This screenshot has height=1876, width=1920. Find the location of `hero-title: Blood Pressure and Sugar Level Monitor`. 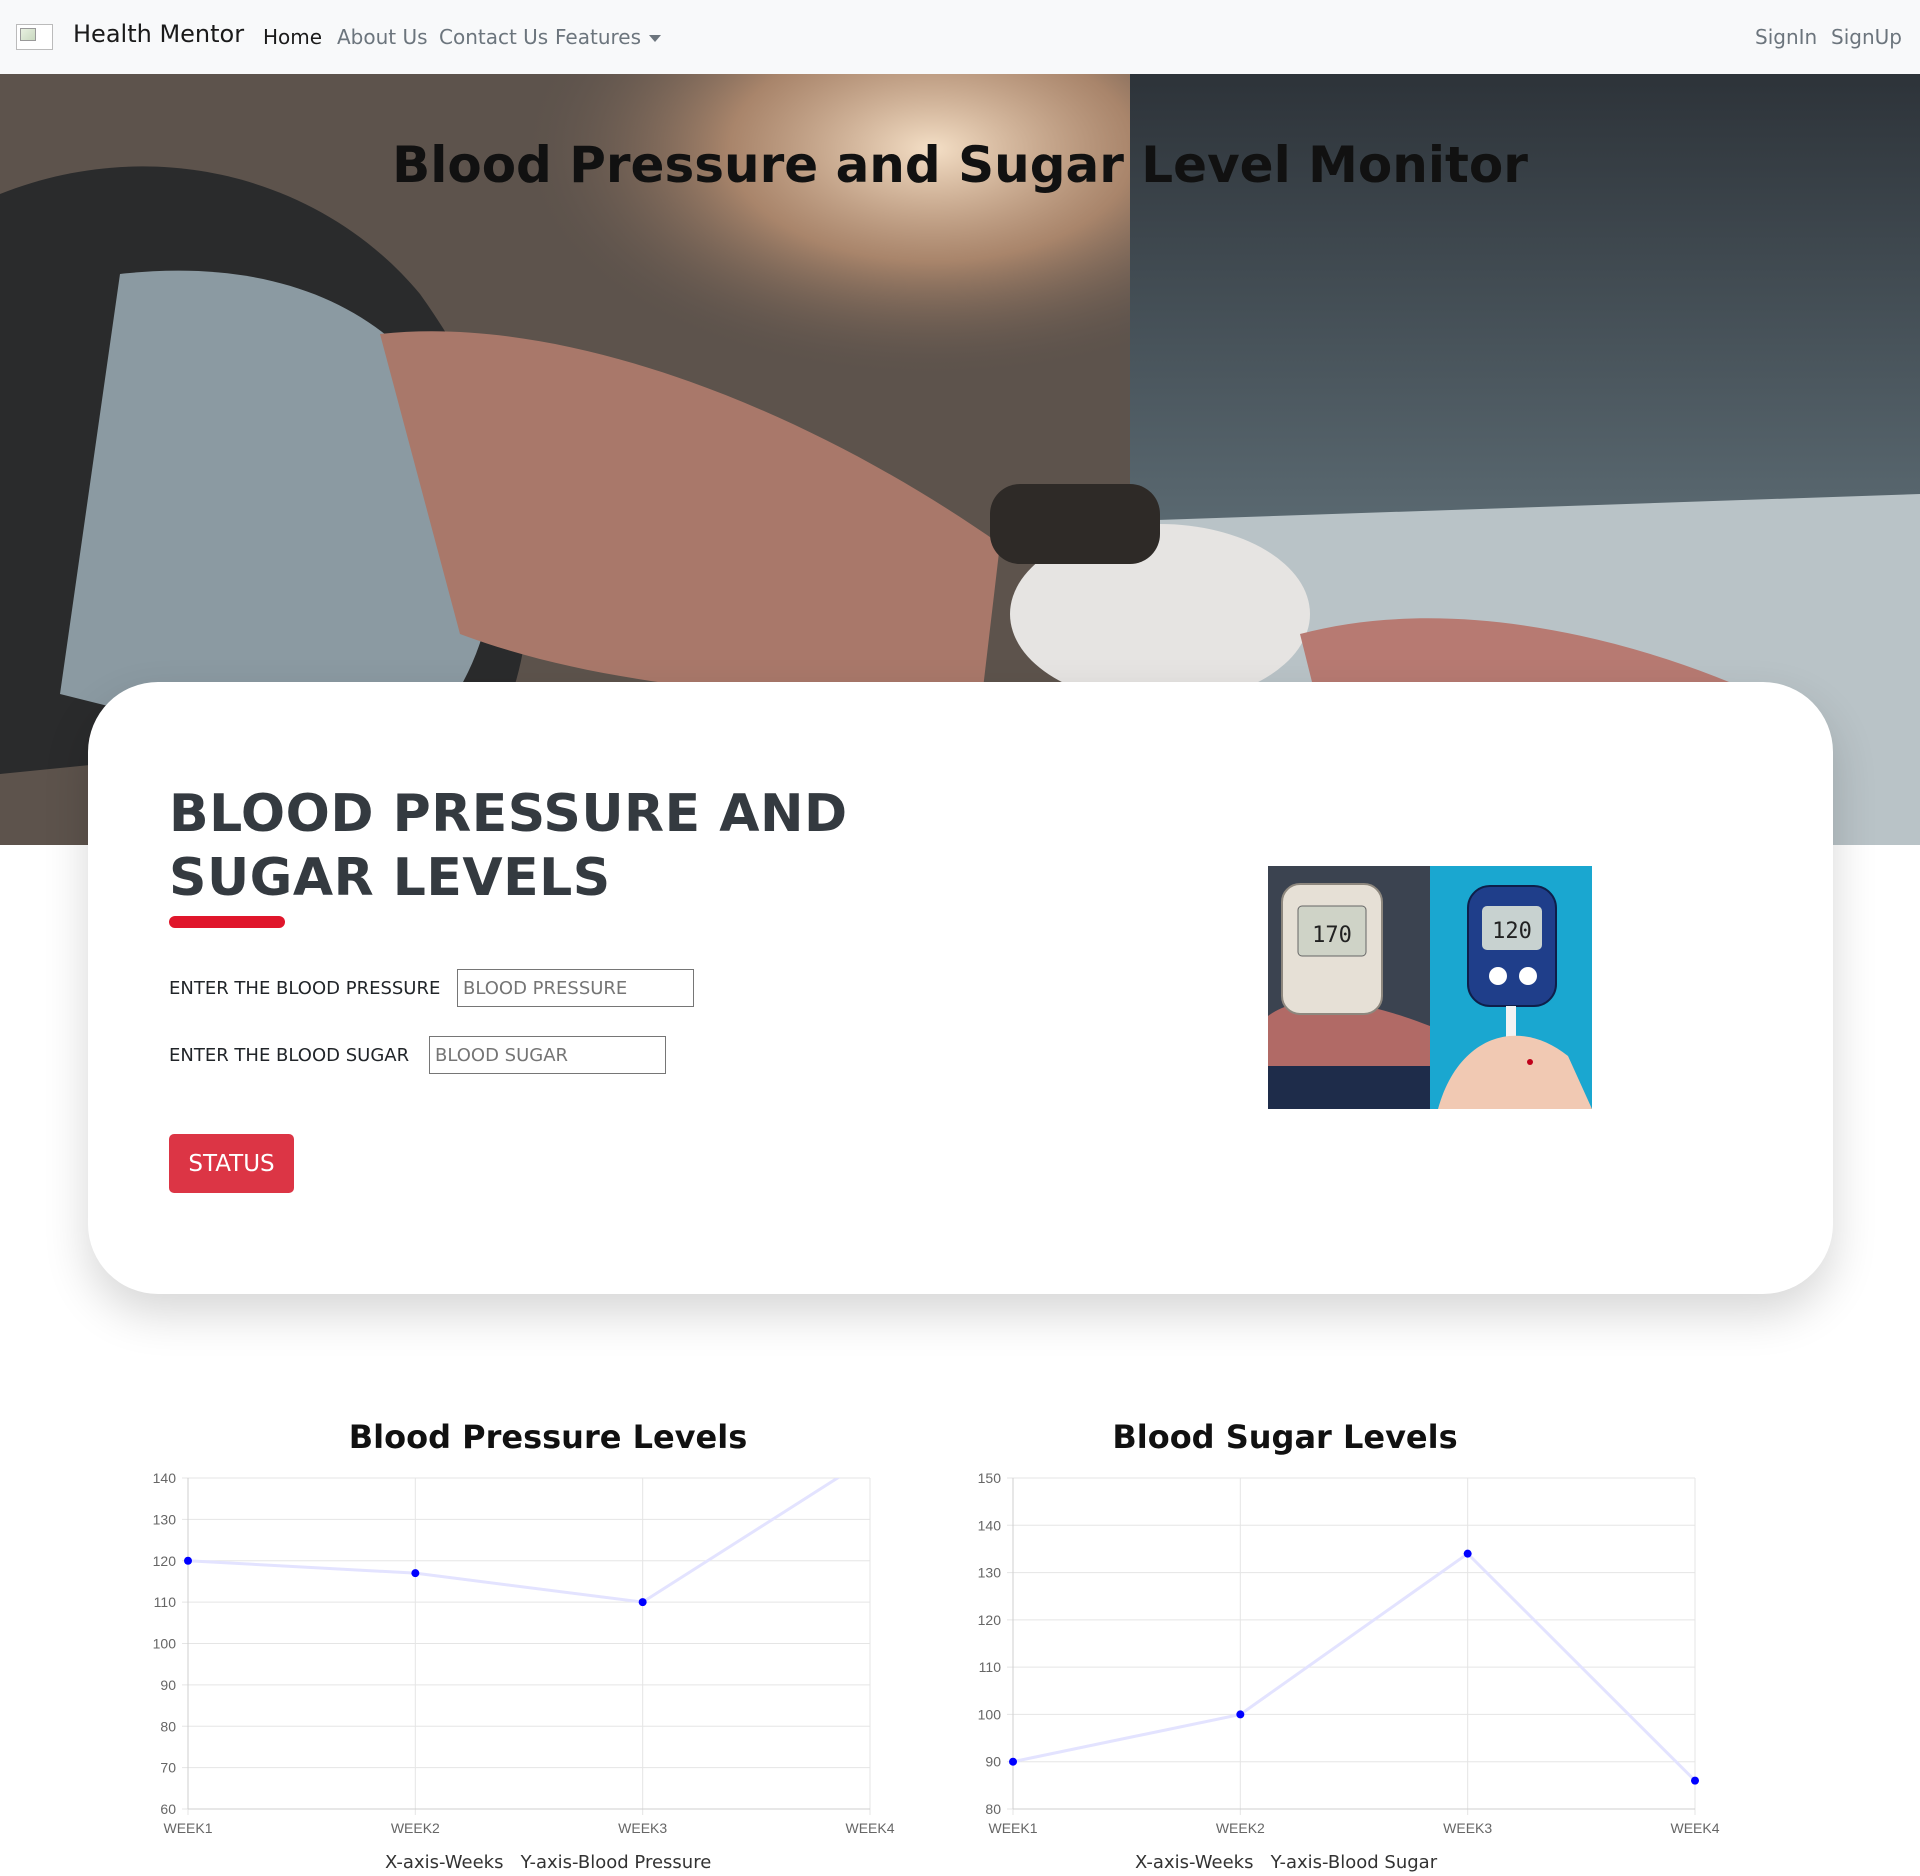

hero-title: Blood Pressure and Sugar Level Monitor is located at coordinates (960, 165).